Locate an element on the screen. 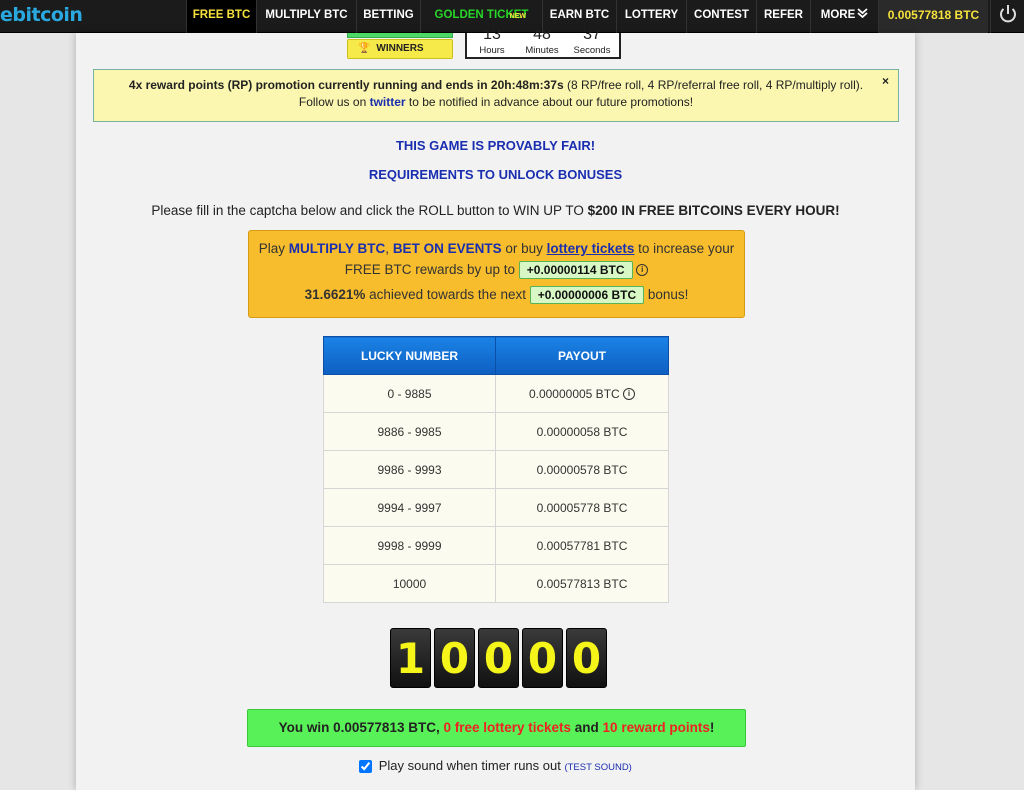 The width and height of the screenshot is (1024, 790). nav-refer-label: REFER is located at coordinates (783, 15).